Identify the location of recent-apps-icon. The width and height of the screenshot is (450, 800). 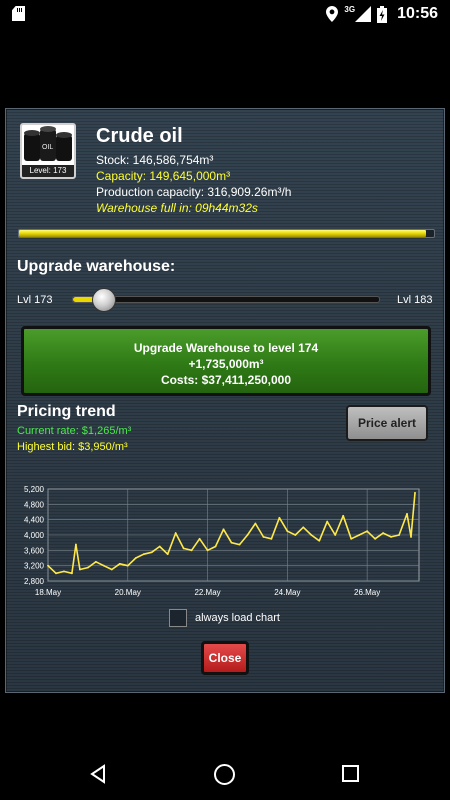
(350, 773).